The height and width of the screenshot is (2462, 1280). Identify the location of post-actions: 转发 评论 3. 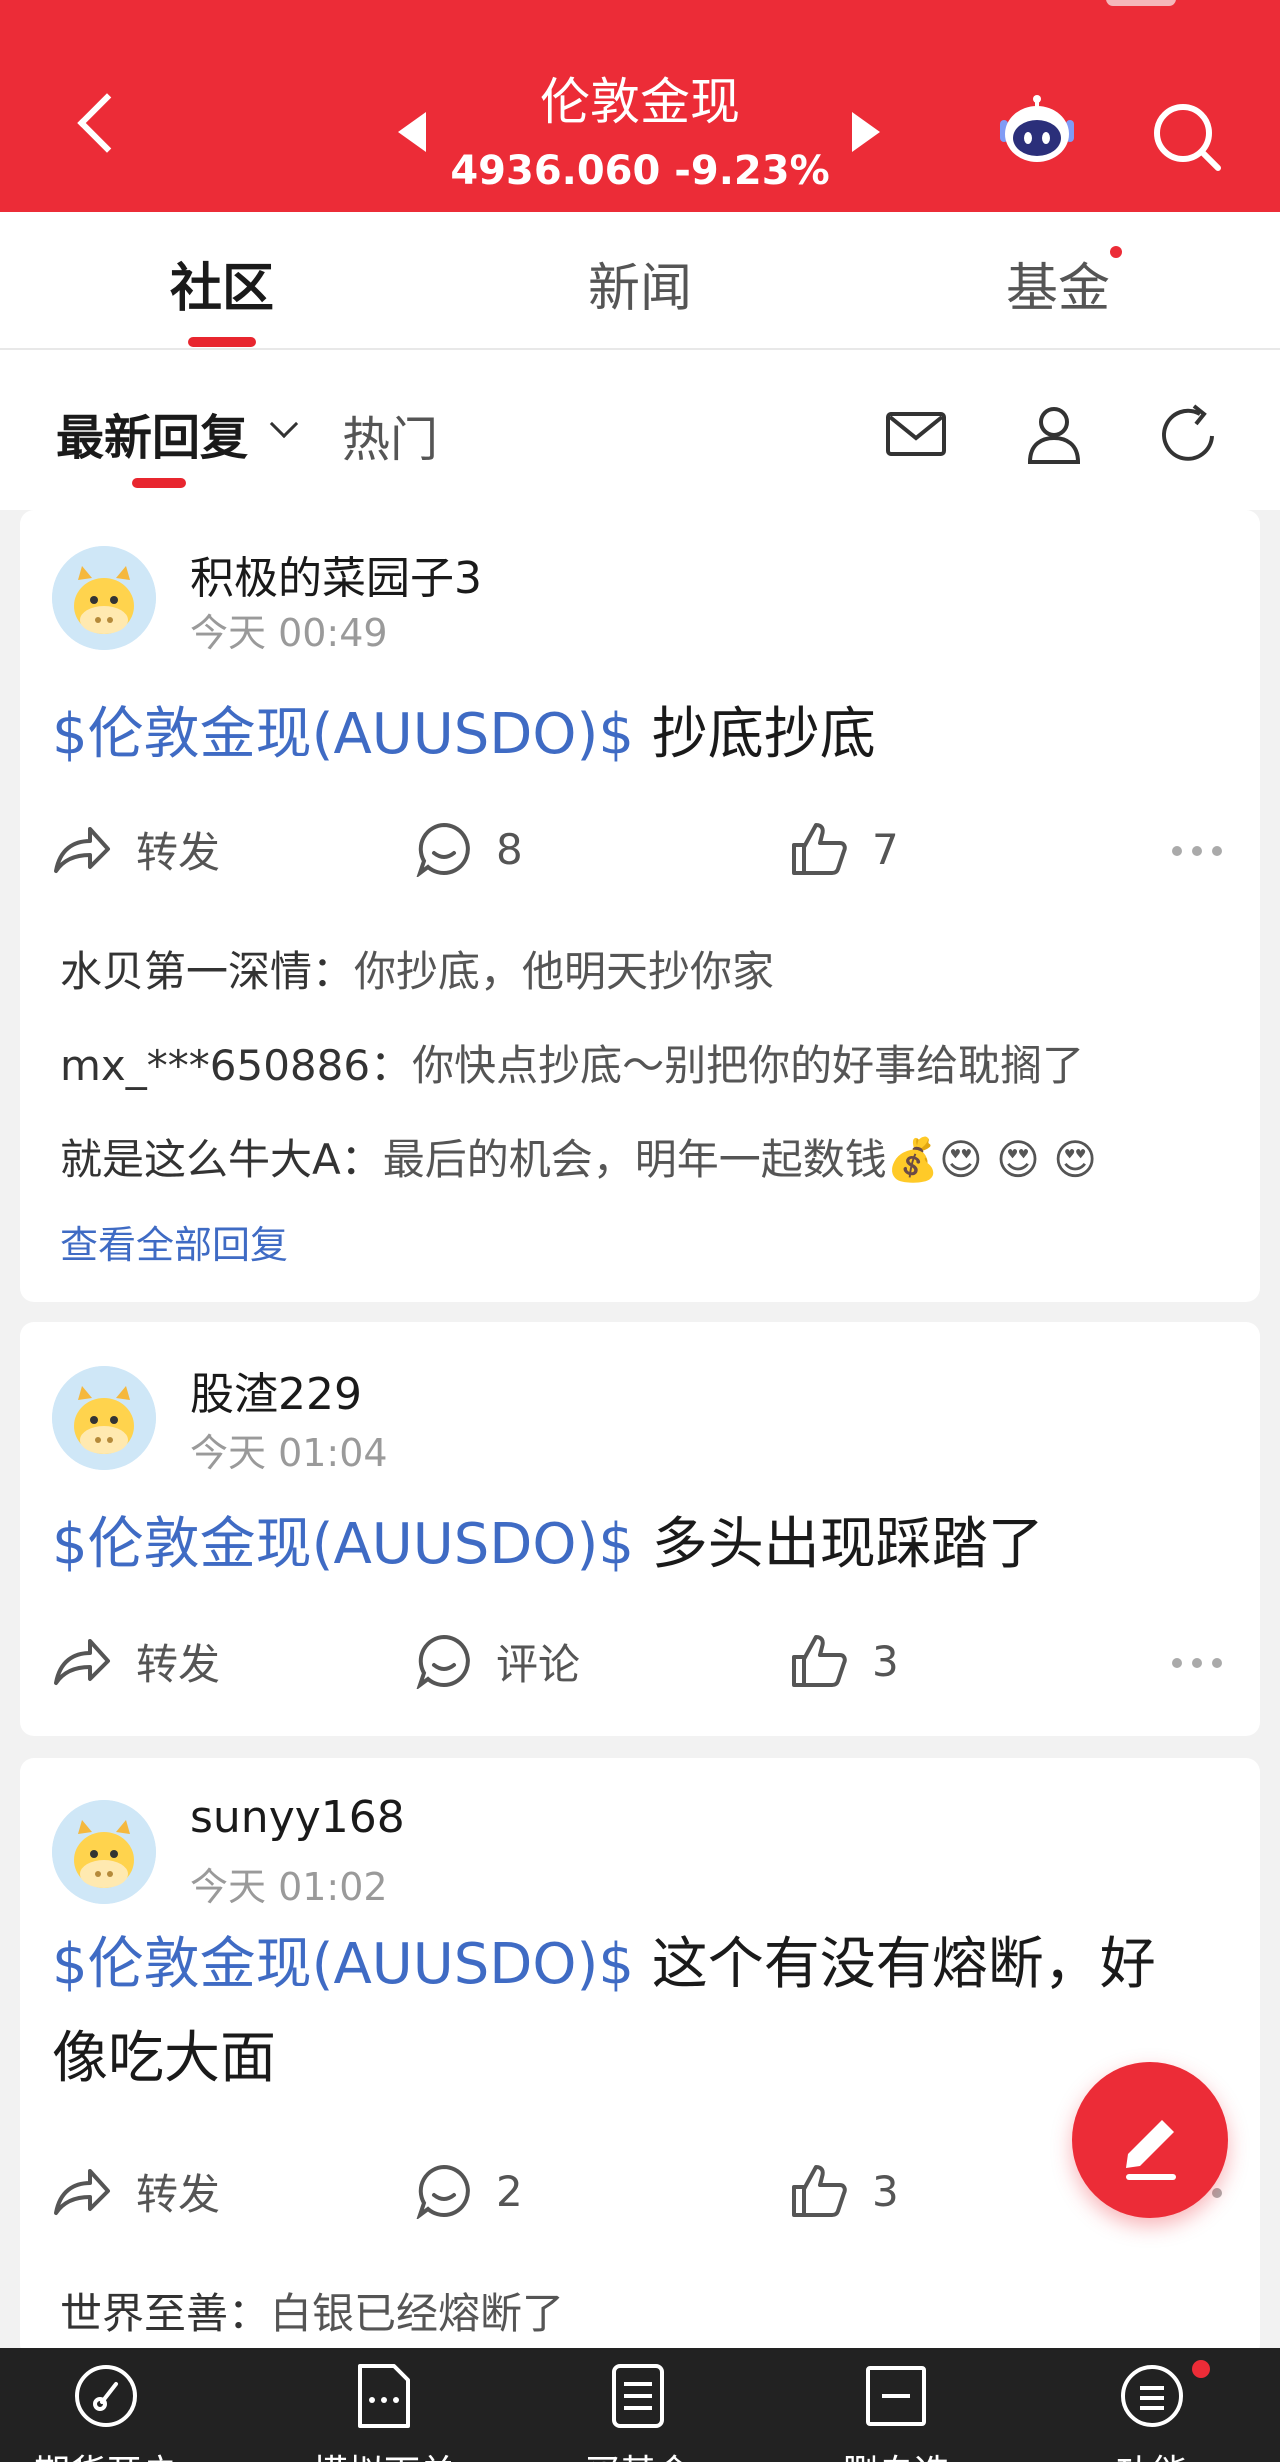
(640, 1661).